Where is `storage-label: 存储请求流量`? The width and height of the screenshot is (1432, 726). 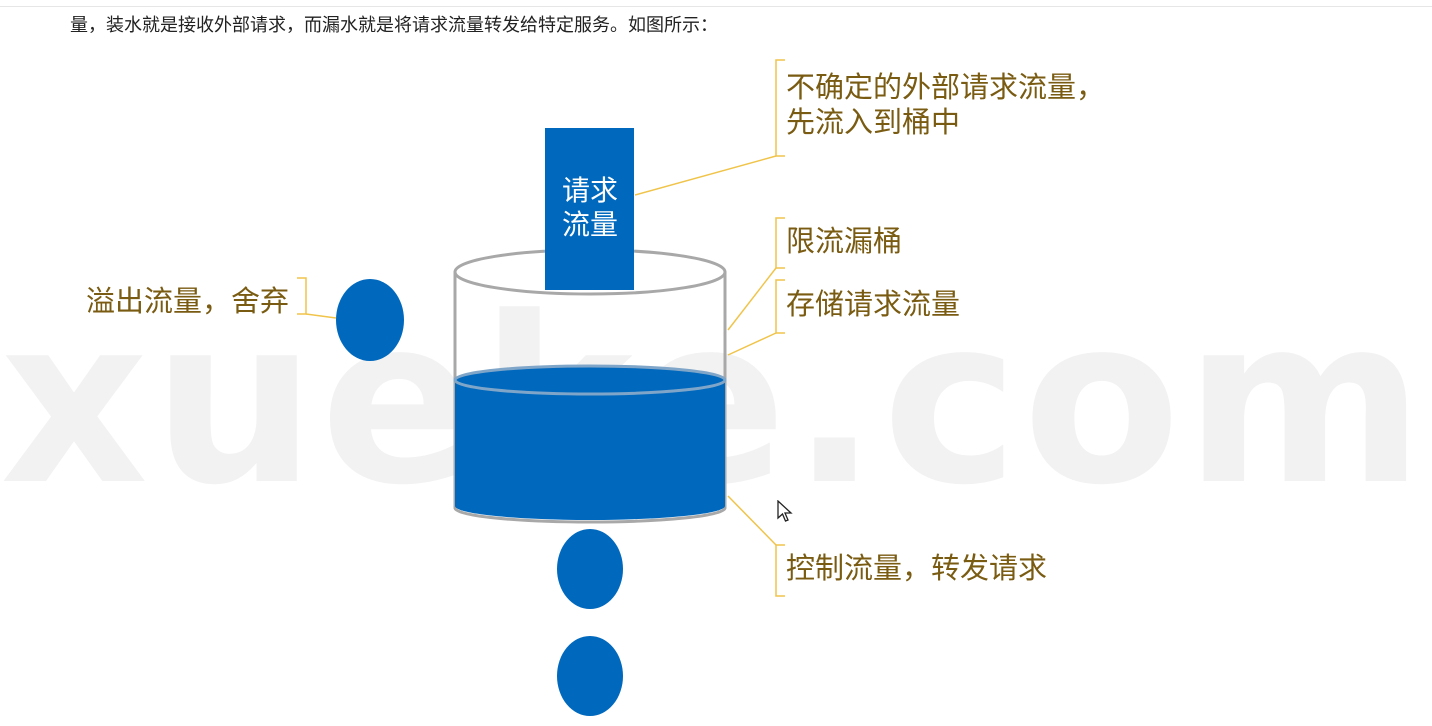 storage-label: 存储请求流量 is located at coordinates (873, 304).